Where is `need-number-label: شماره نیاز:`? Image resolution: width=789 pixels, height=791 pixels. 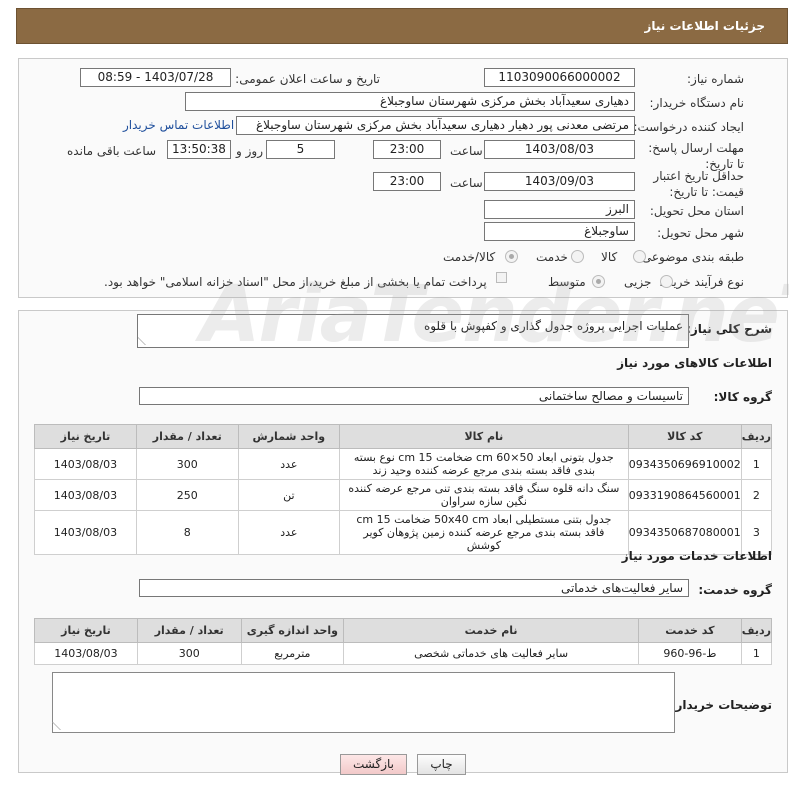
need-number-label: شماره نیاز: is located at coordinates (715, 79).